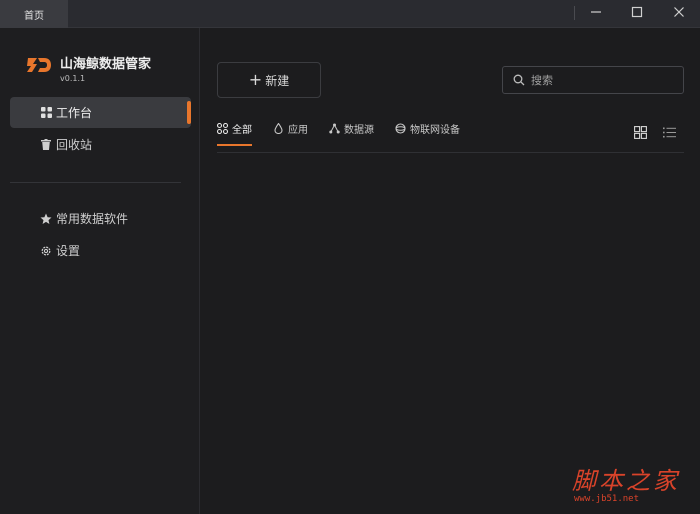 Image resolution: width=700 pixels, height=514 pixels. I want to click on close-icon, so click(679, 12).